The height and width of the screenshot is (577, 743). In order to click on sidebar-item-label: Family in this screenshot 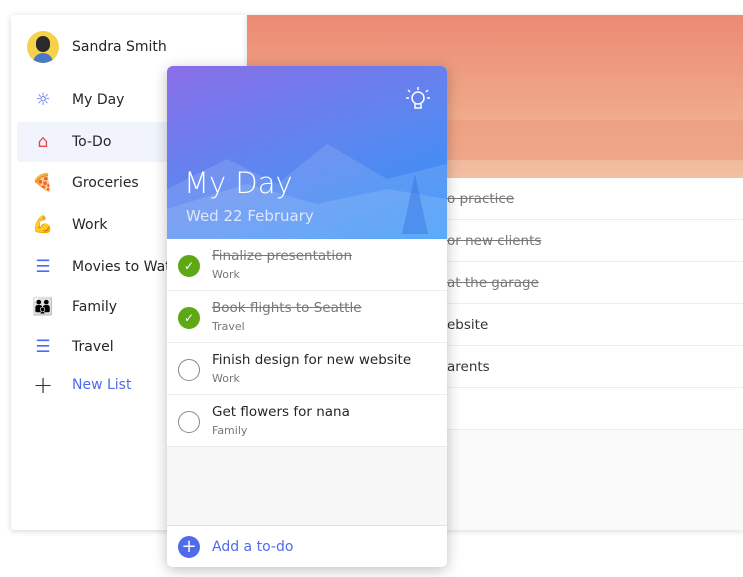, I will do `click(95, 307)`.